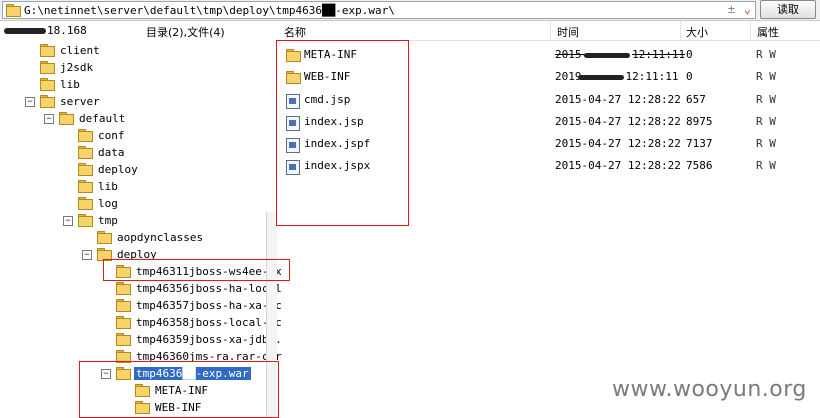 This screenshot has height=418, width=820. Describe the element at coordinates (731, 9) in the screenshot. I see `plusminus-icon: ±` at that location.